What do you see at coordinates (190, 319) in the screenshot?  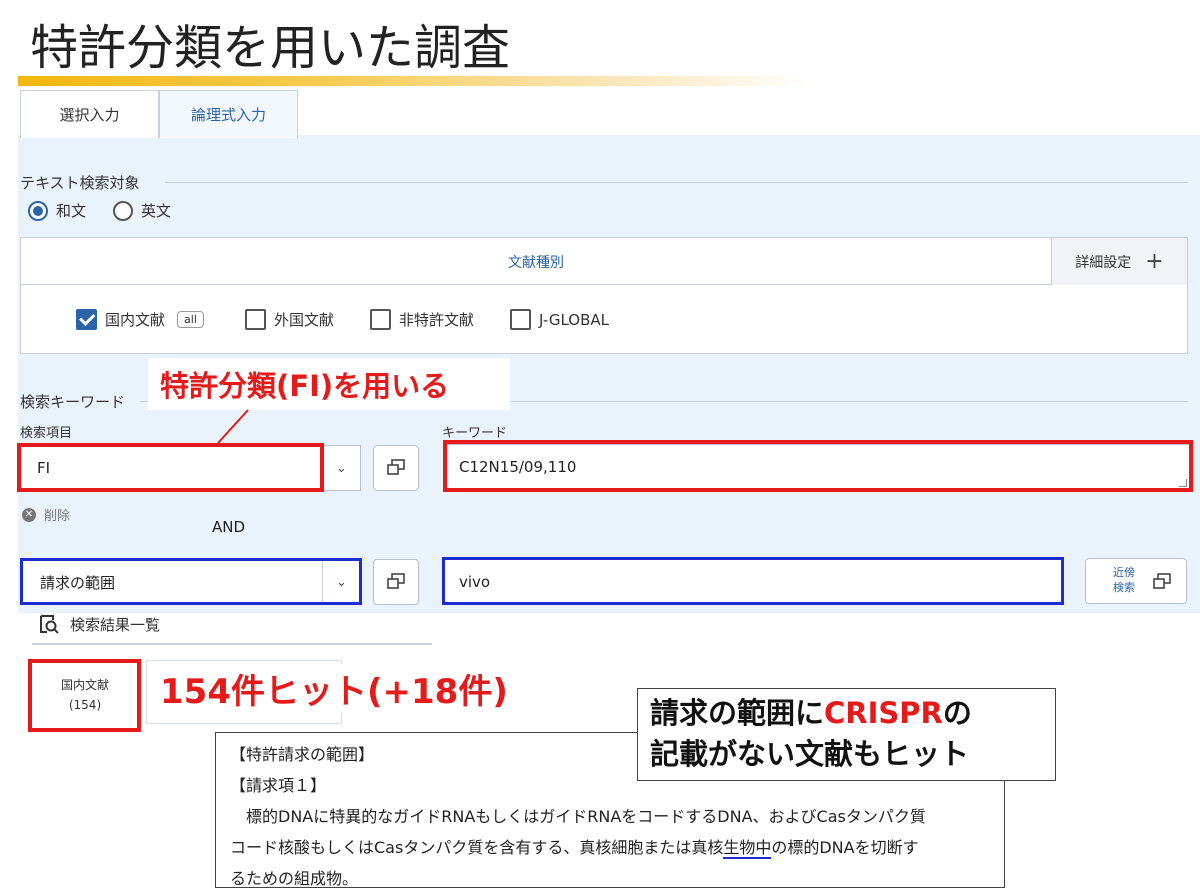 I see `all-badge: all` at bounding box center [190, 319].